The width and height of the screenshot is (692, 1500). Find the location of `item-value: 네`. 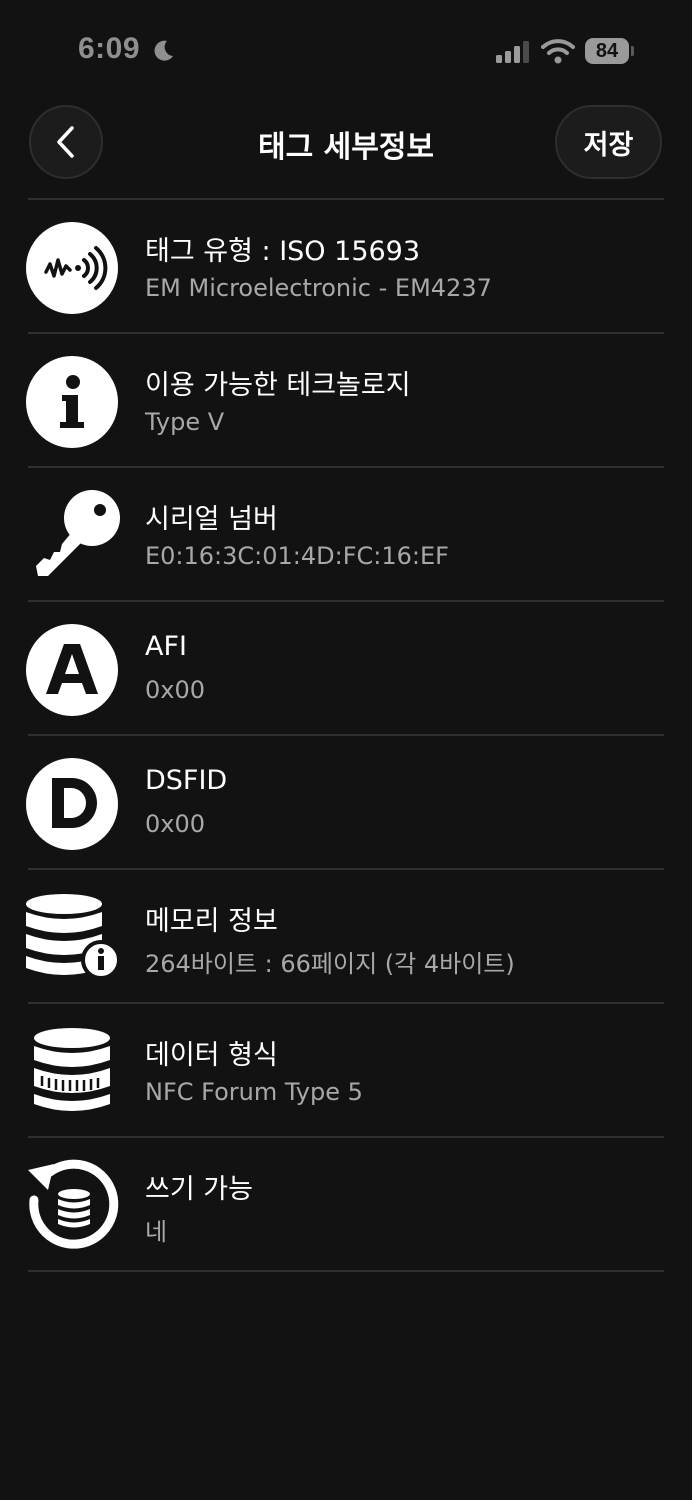

item-value: 네 is located at coordinates (156, 1232).